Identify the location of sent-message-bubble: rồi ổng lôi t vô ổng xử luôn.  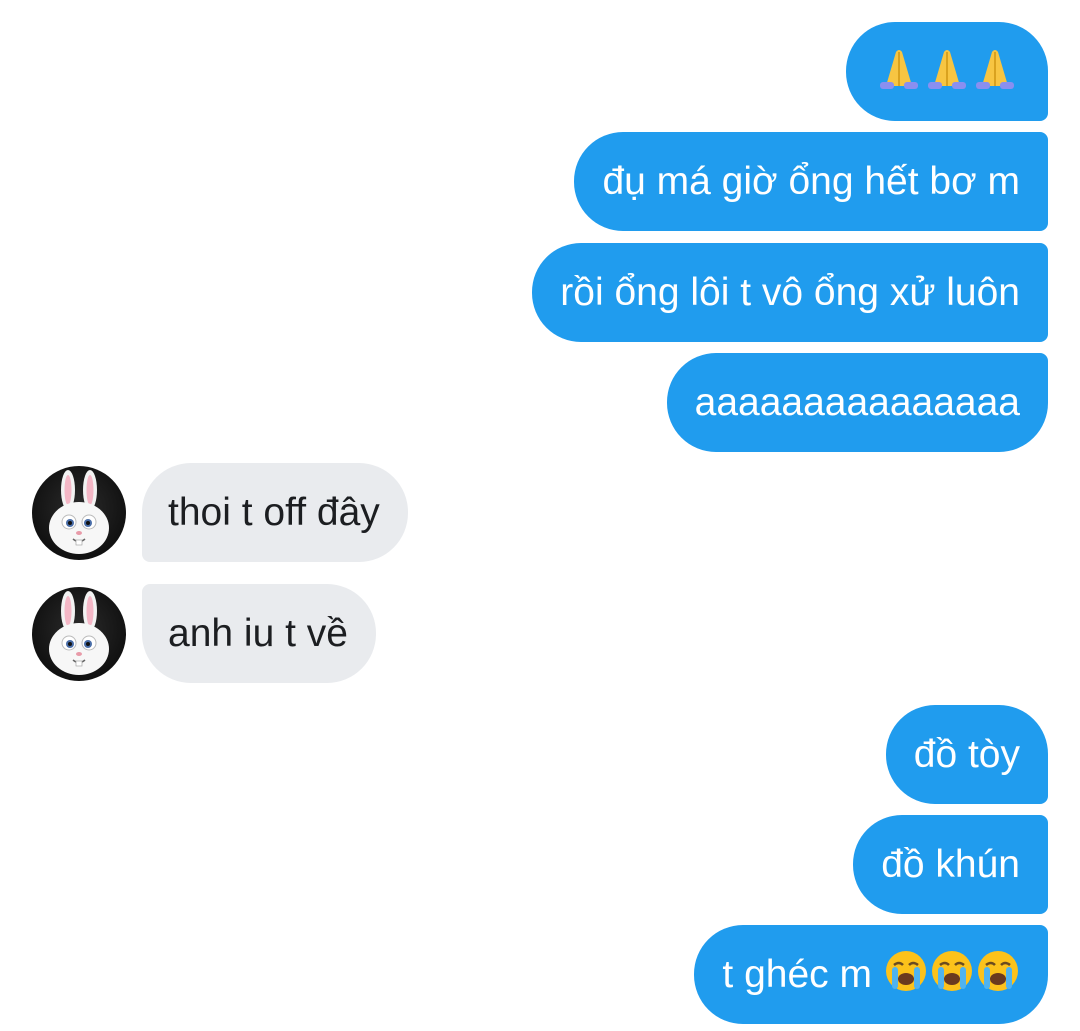
(790, 292).